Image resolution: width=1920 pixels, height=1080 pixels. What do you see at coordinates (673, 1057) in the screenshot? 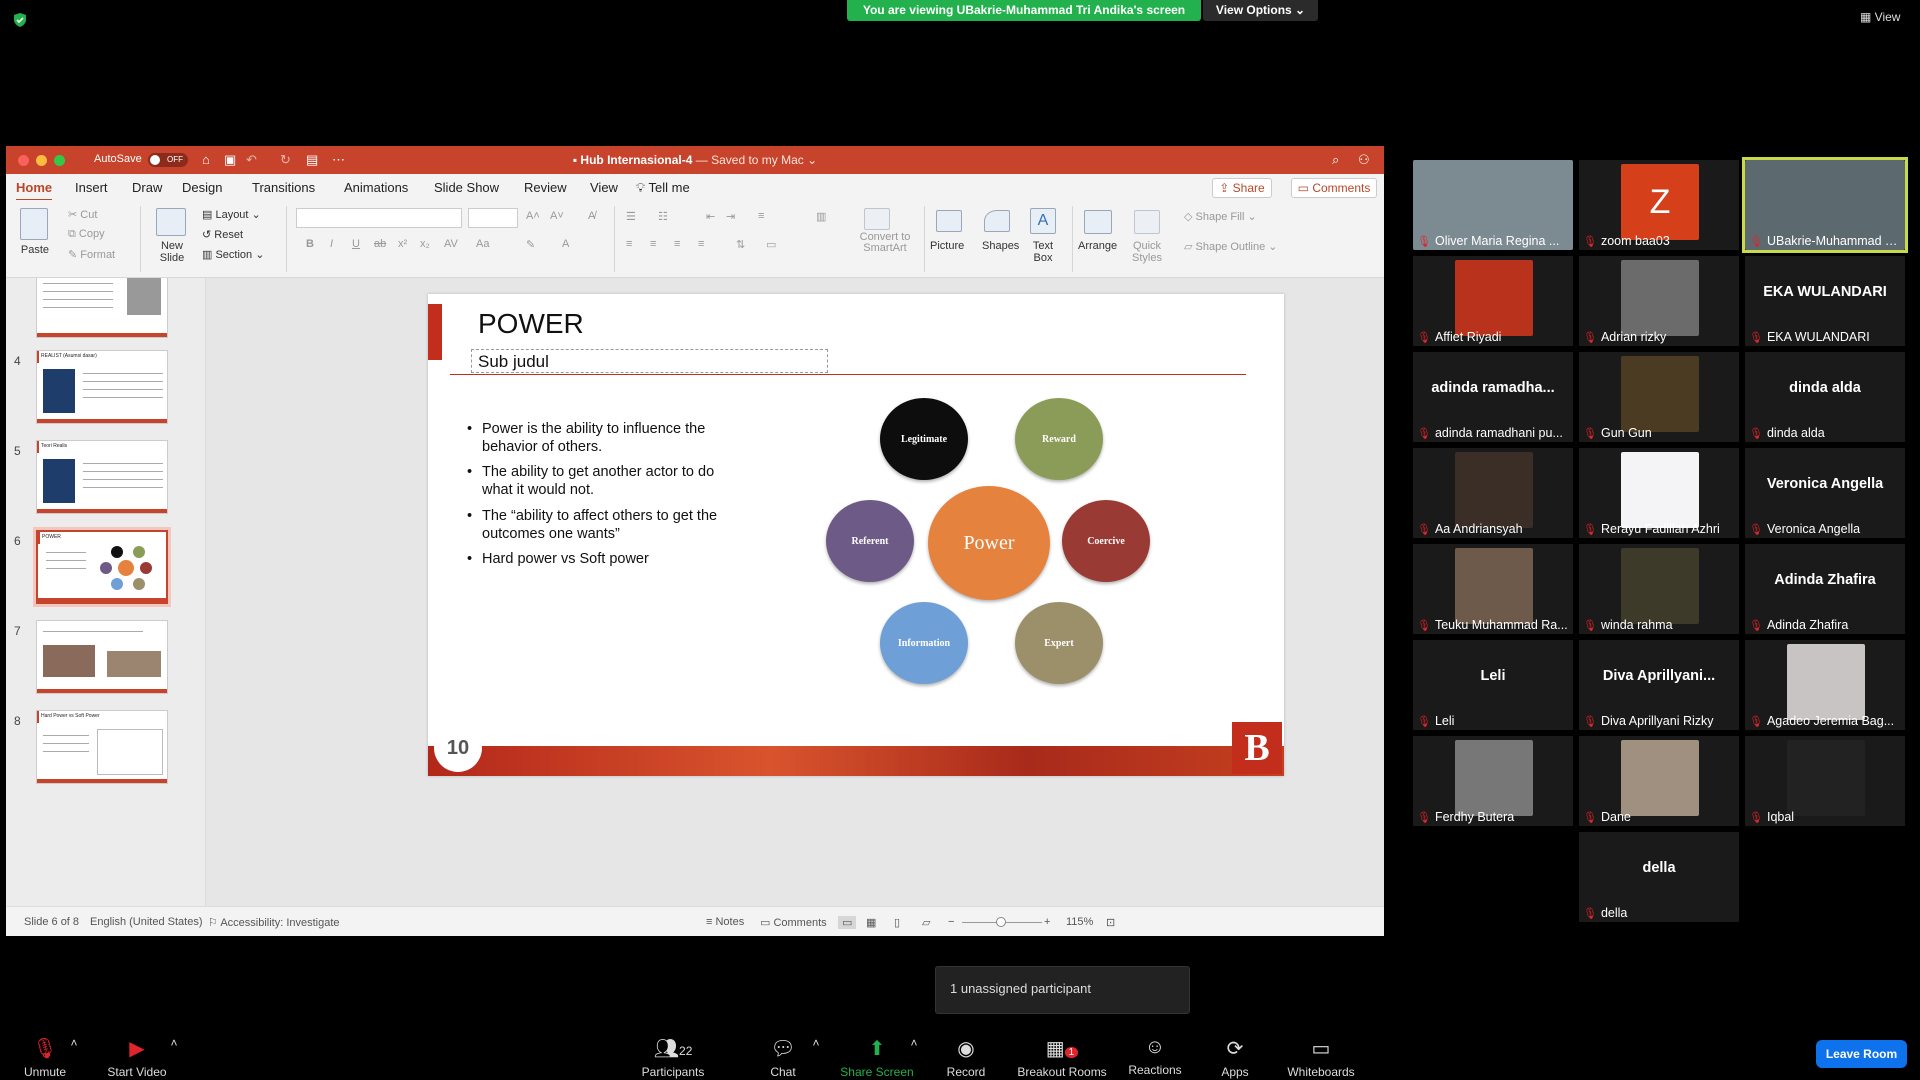
I see `participants-button: 👥︎22 Participants` at bounding box center [673, 1057].